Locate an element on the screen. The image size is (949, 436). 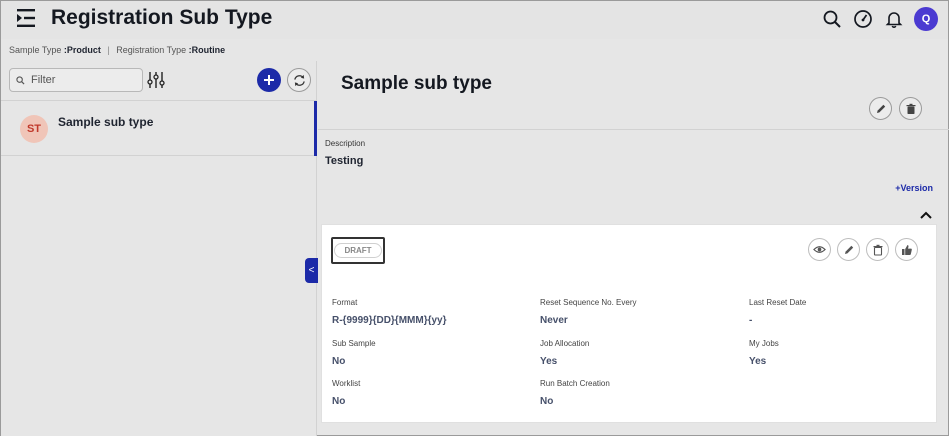
registration-type-value: :Routine is located at coordinates (207, 50).